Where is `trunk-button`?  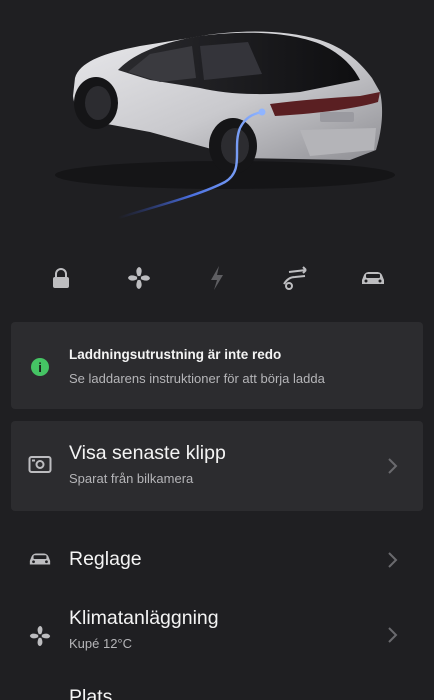
trunk-button is located at coordinates (295, 278).